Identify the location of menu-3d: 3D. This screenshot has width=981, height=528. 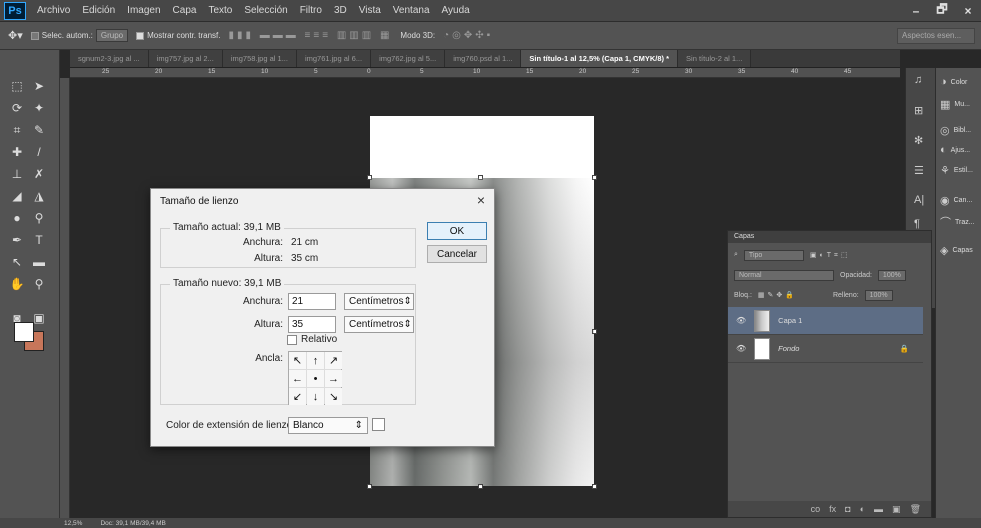
(340, 10).